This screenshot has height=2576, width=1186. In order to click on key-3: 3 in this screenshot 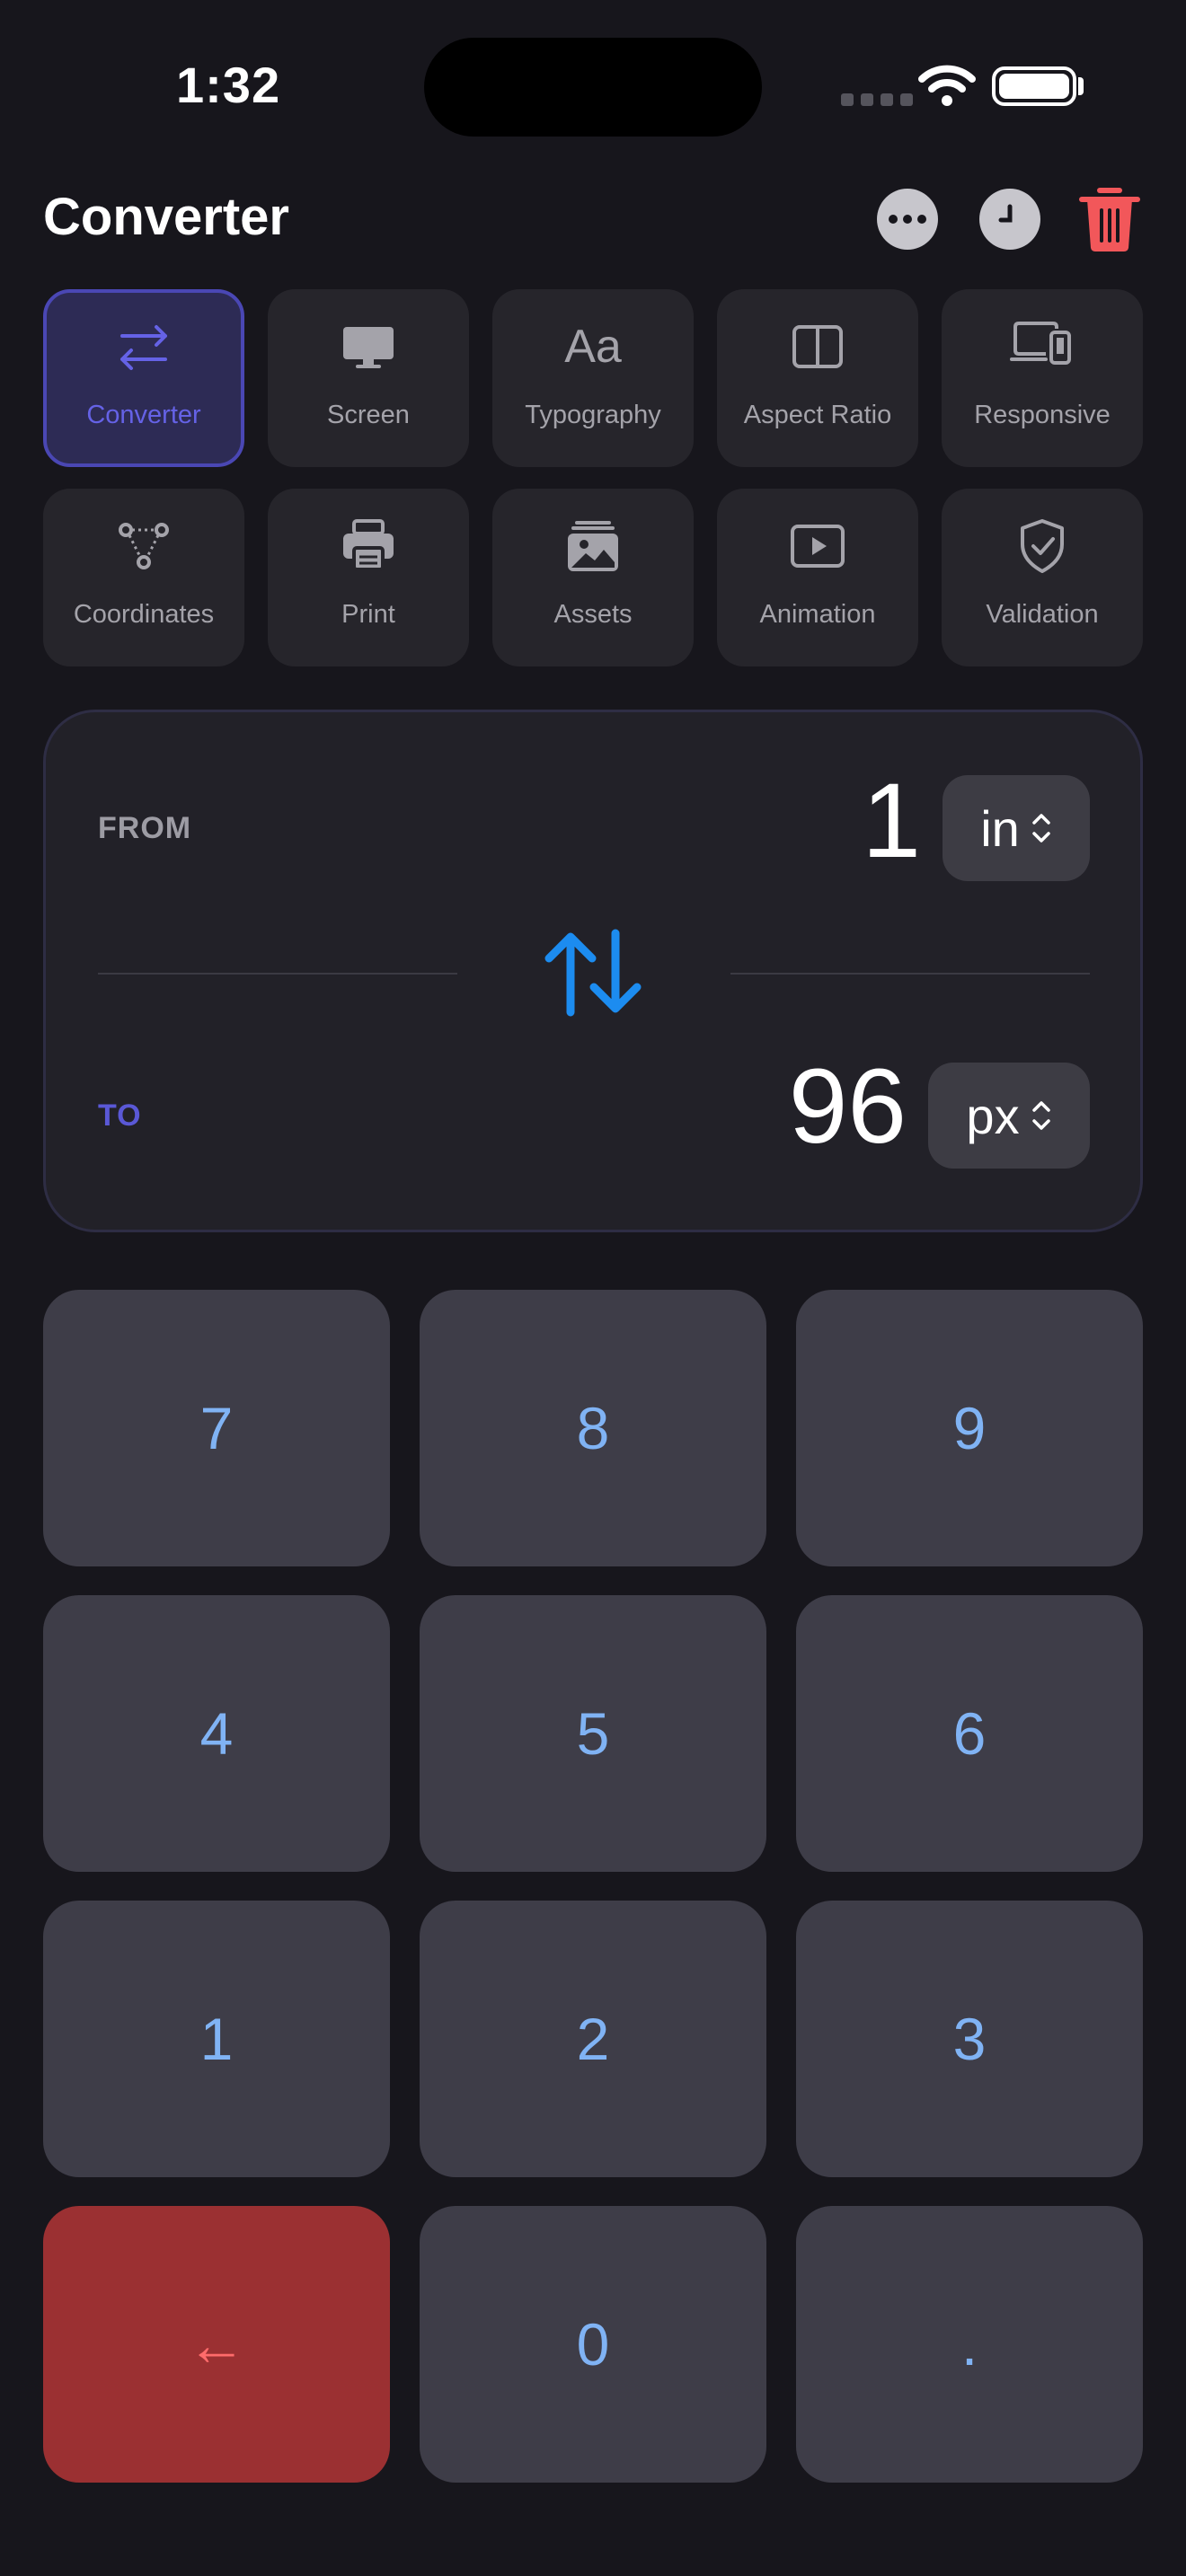, I will do `click(970, 2039)`.